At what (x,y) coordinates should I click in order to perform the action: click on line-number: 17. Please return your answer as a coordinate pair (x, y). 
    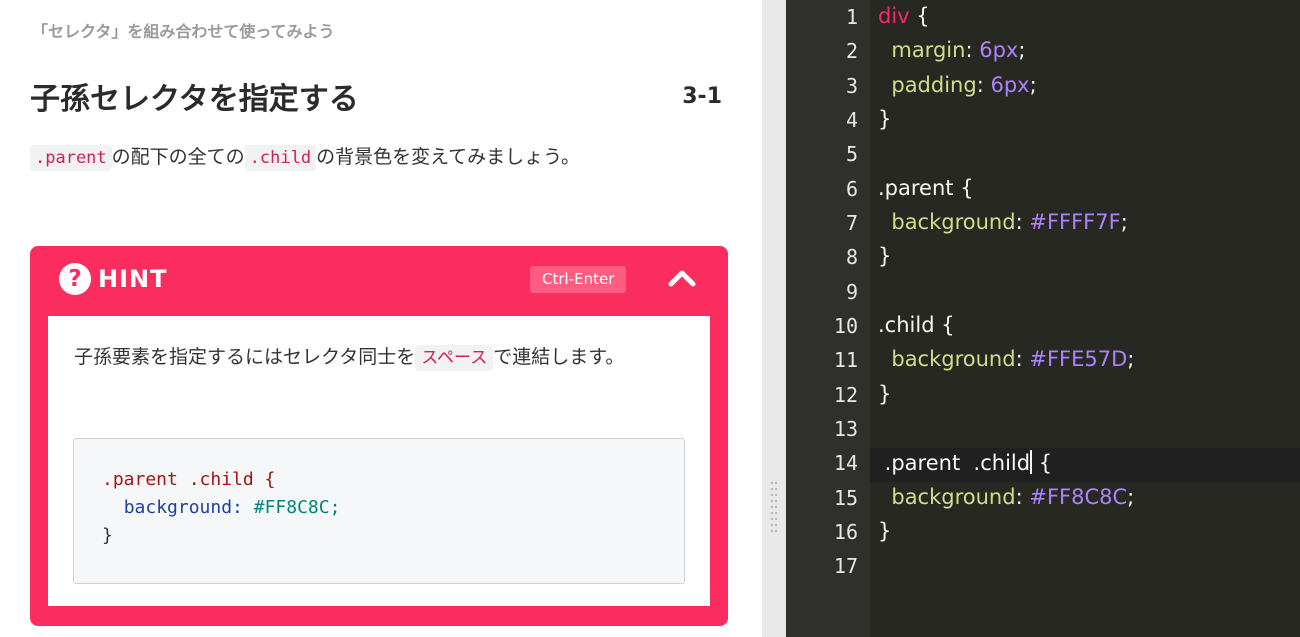
    Looking at the image, I should click on (845, 566).